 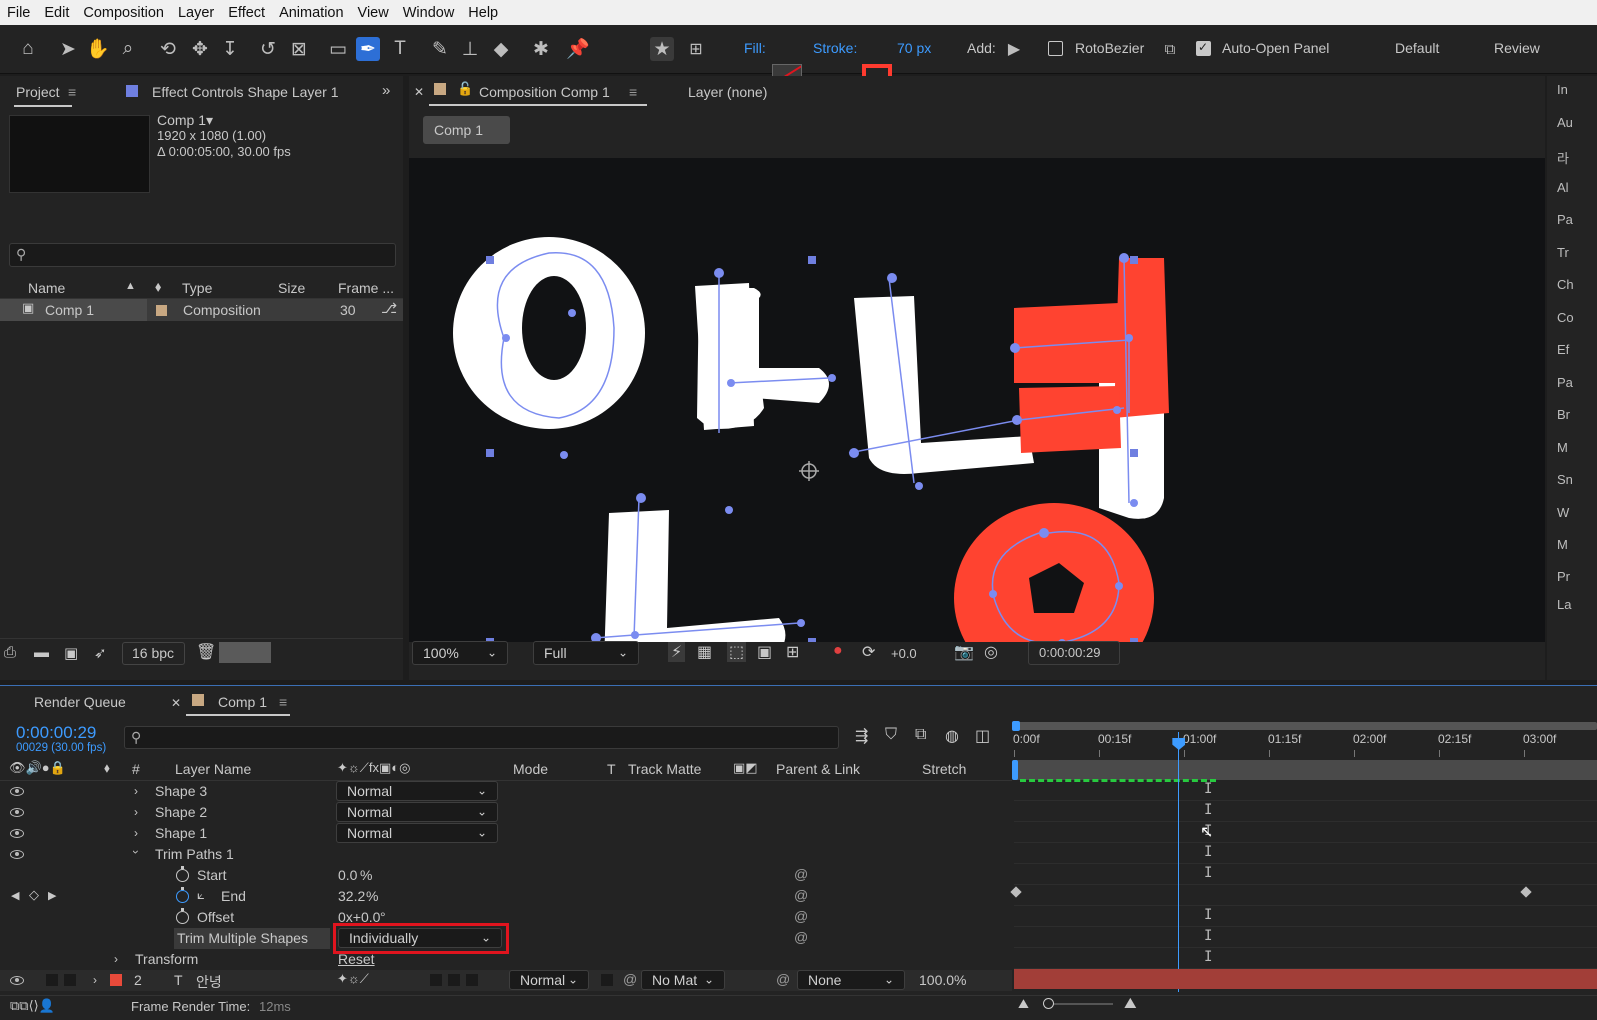 I want to click on tab-comp1: Comp 1, so click(x=242, y=702).